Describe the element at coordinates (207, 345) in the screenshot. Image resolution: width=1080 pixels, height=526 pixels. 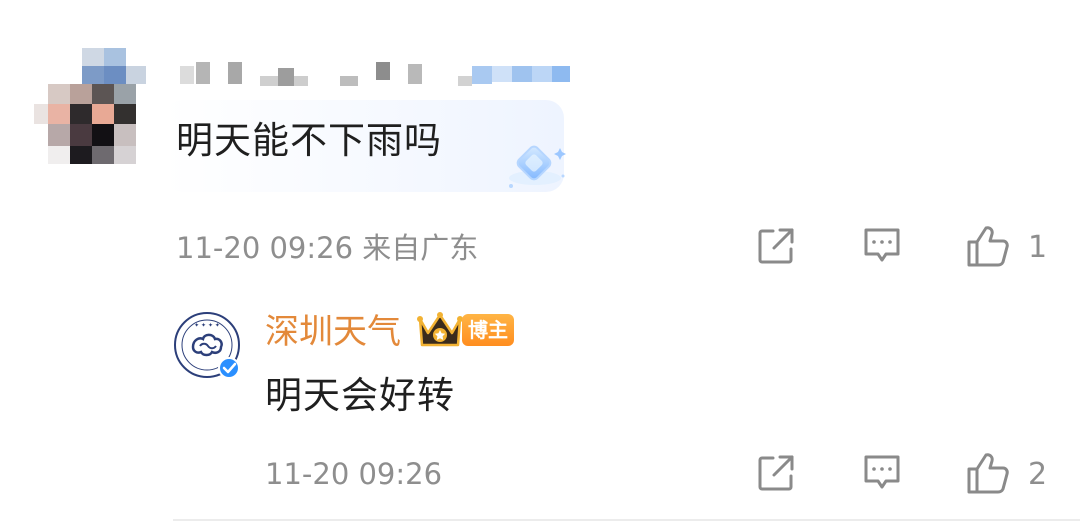
I see `avatar: ✦ ✦ ✦ ✦` at that location.